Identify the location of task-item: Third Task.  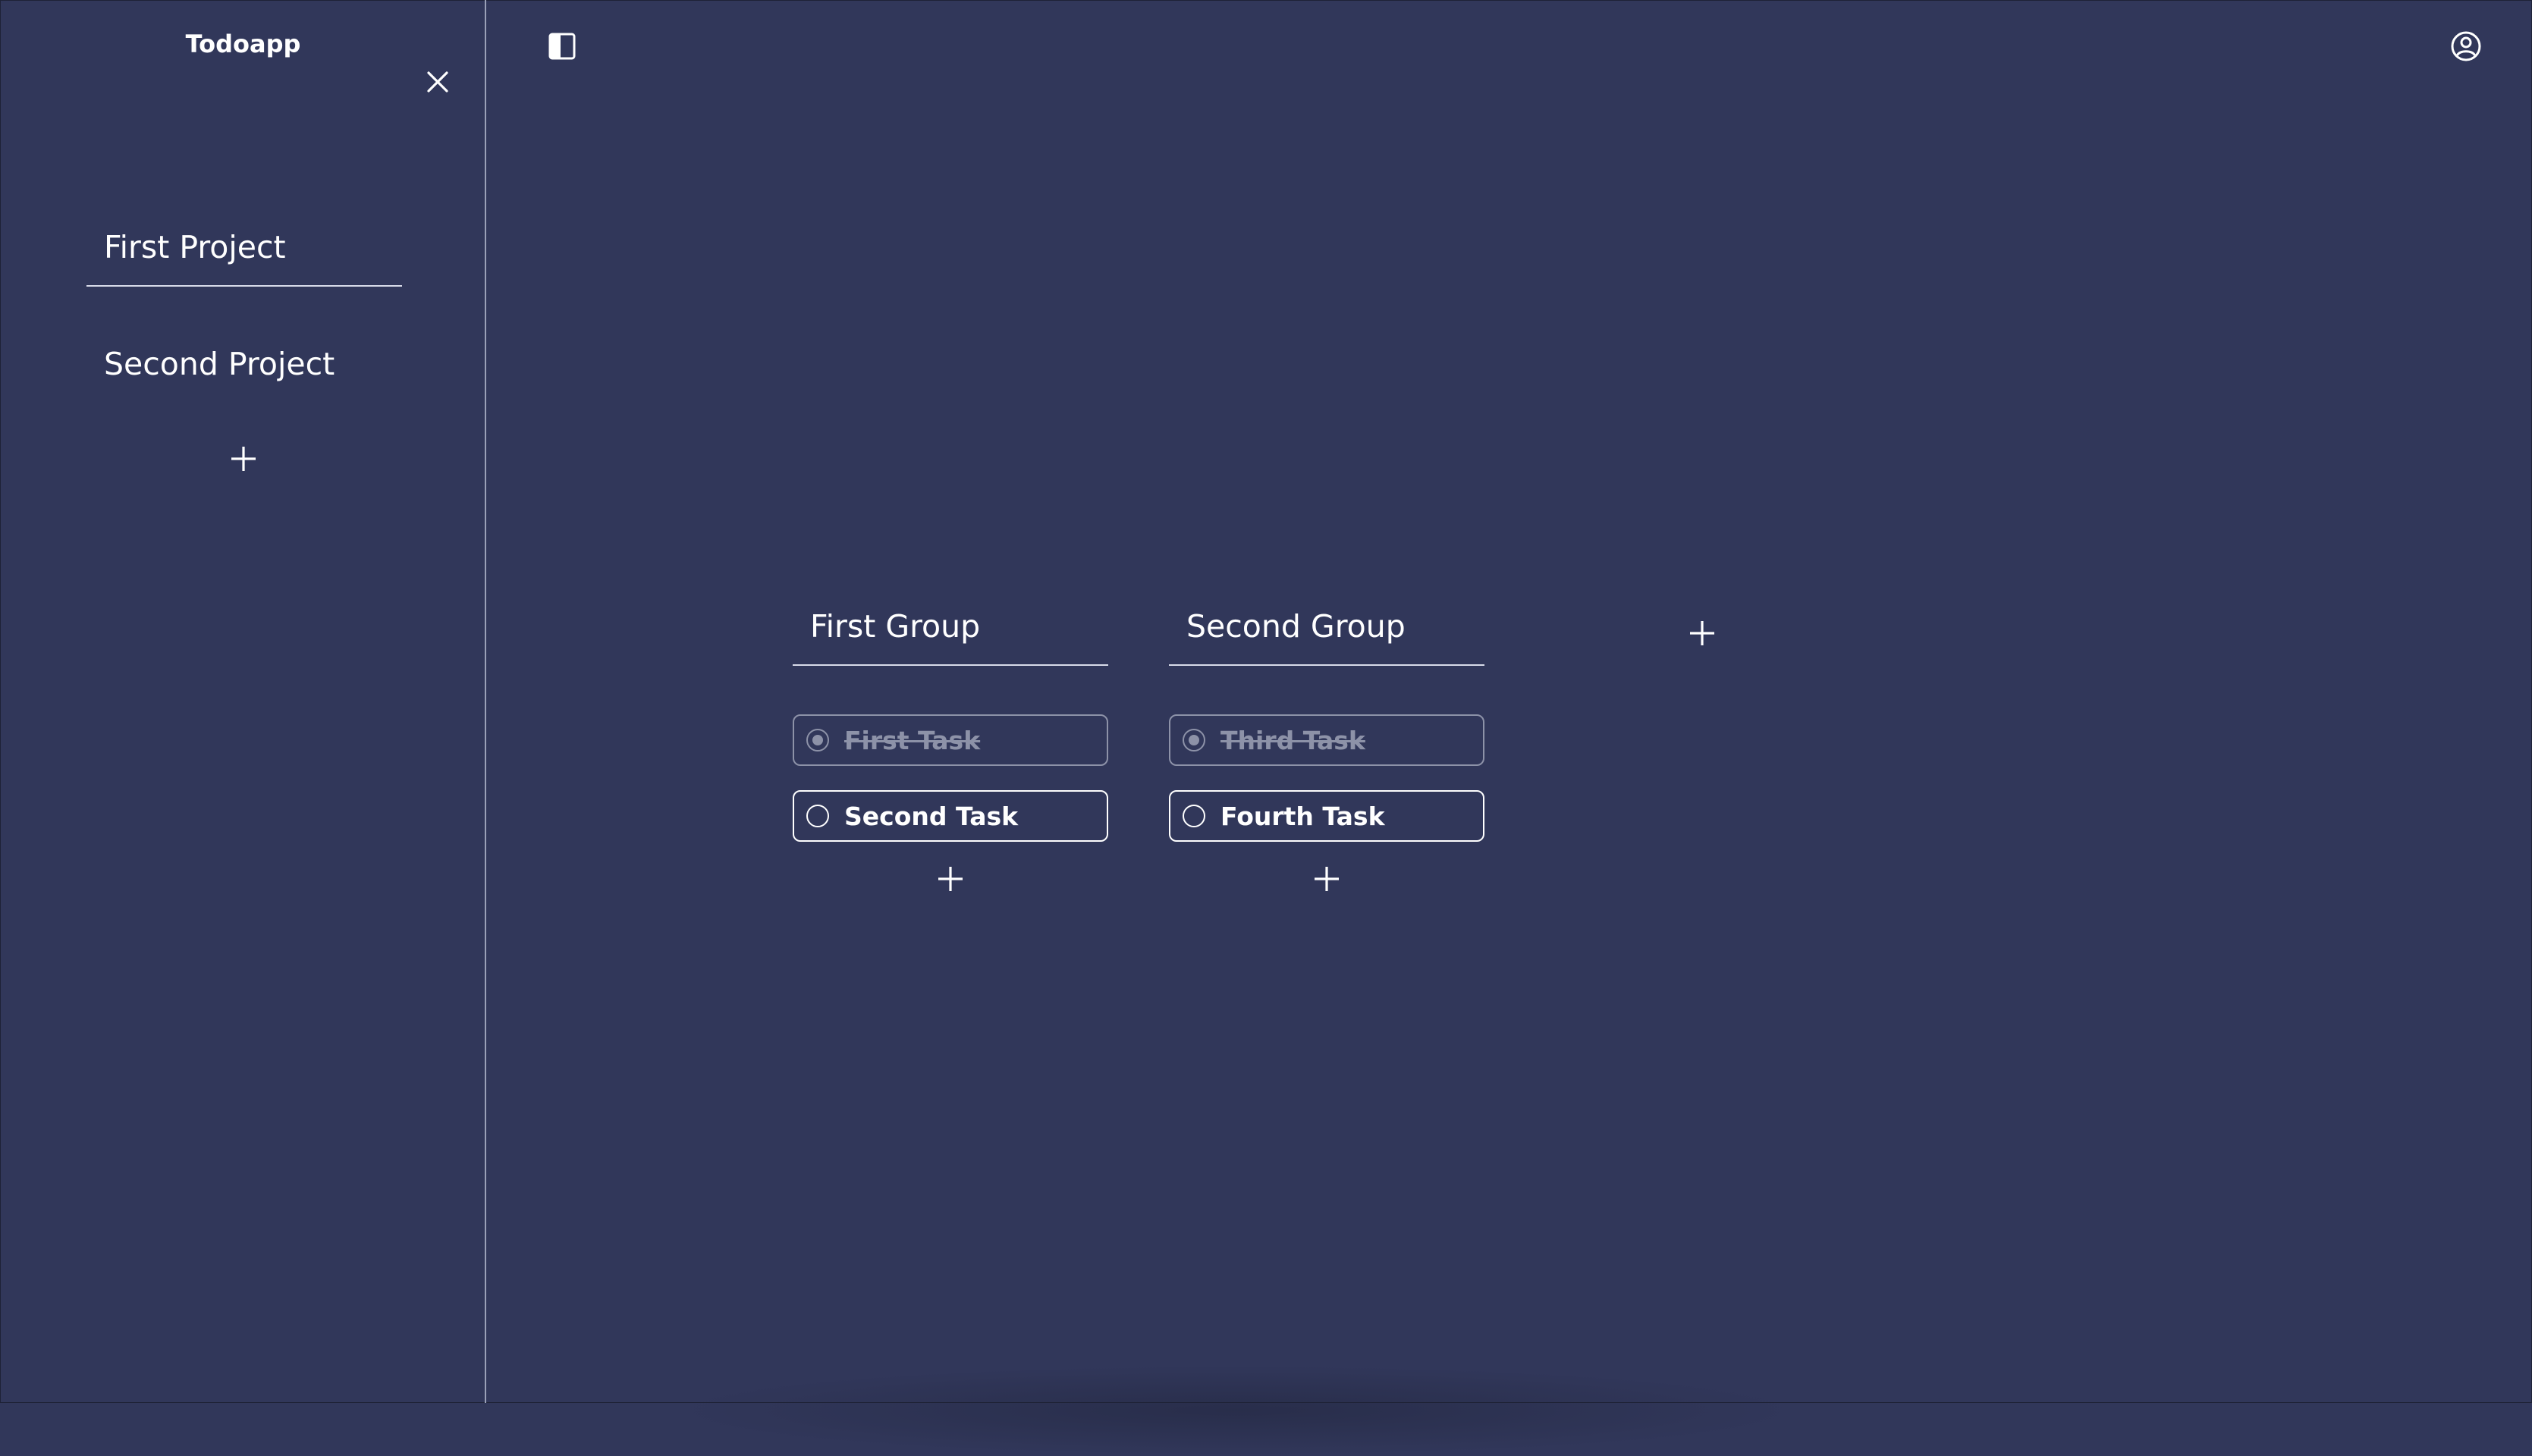
(1327, 740).